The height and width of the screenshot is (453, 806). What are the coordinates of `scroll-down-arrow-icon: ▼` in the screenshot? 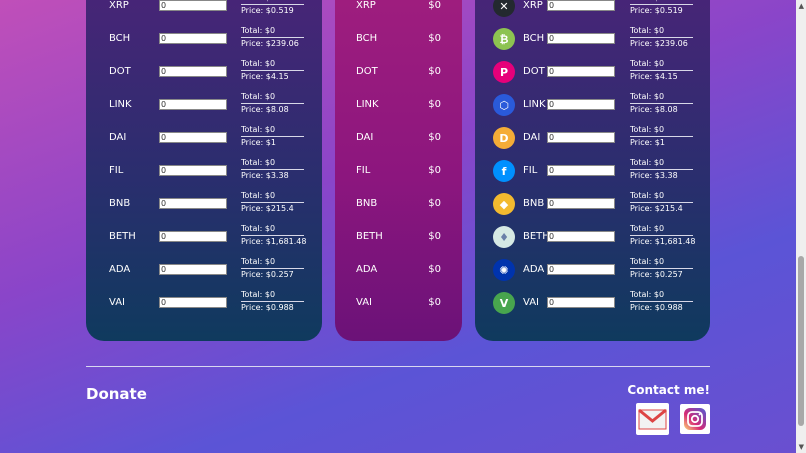 It's located at (801, 447).